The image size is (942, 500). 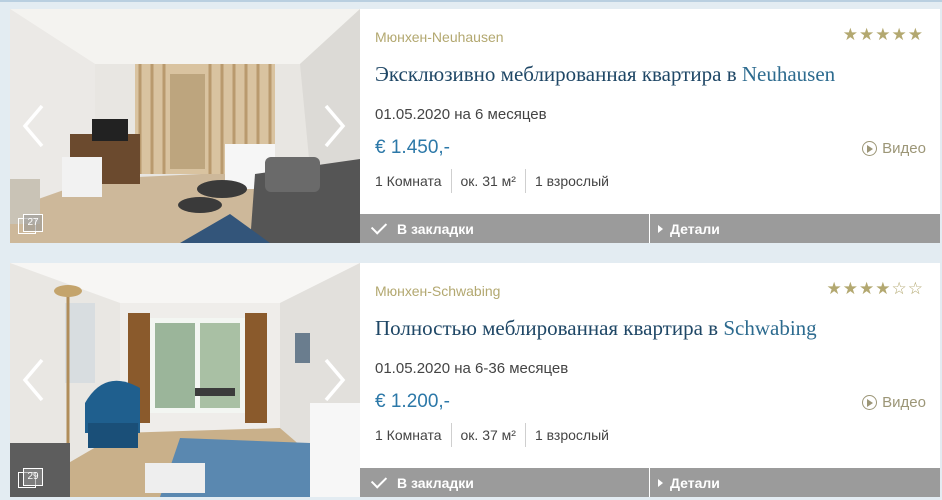 I want to click on rating-stars: ★★★★☆☆, so click(x=875, y=289).